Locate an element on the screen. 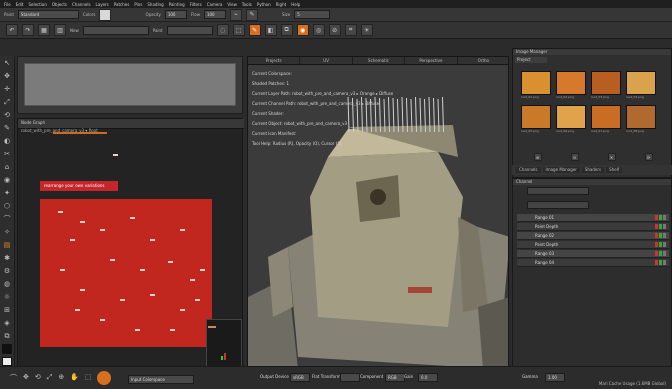  layer-row: Range 03 is located at coordinates (593, 254).